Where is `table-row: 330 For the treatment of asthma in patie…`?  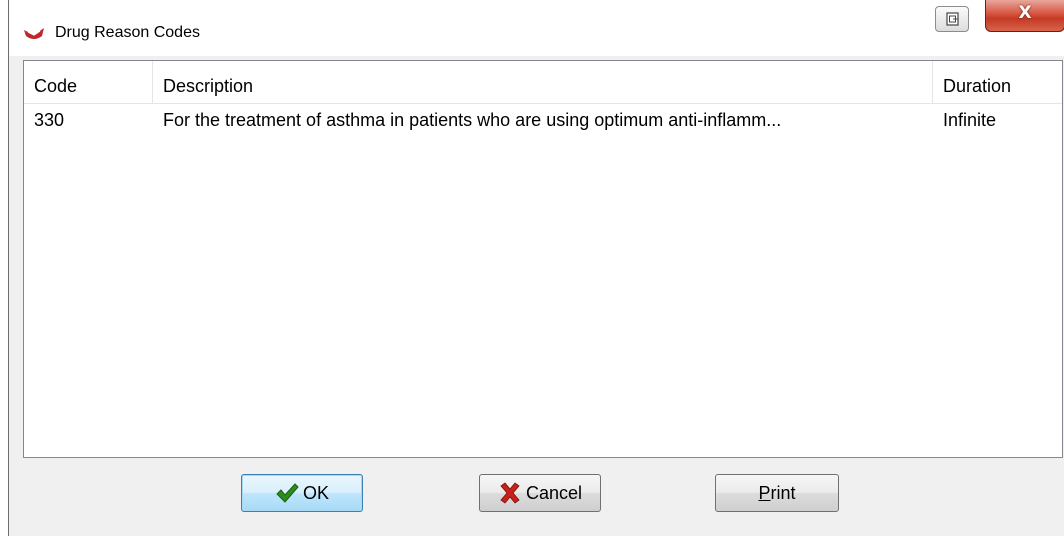 table-row: 330 For the treatment of asthma in patie… is located at coordinates (543, 120).